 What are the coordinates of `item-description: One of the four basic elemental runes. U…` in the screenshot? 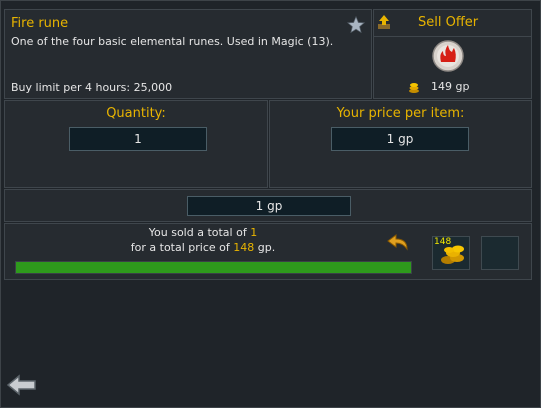 It's located at (172, 41).